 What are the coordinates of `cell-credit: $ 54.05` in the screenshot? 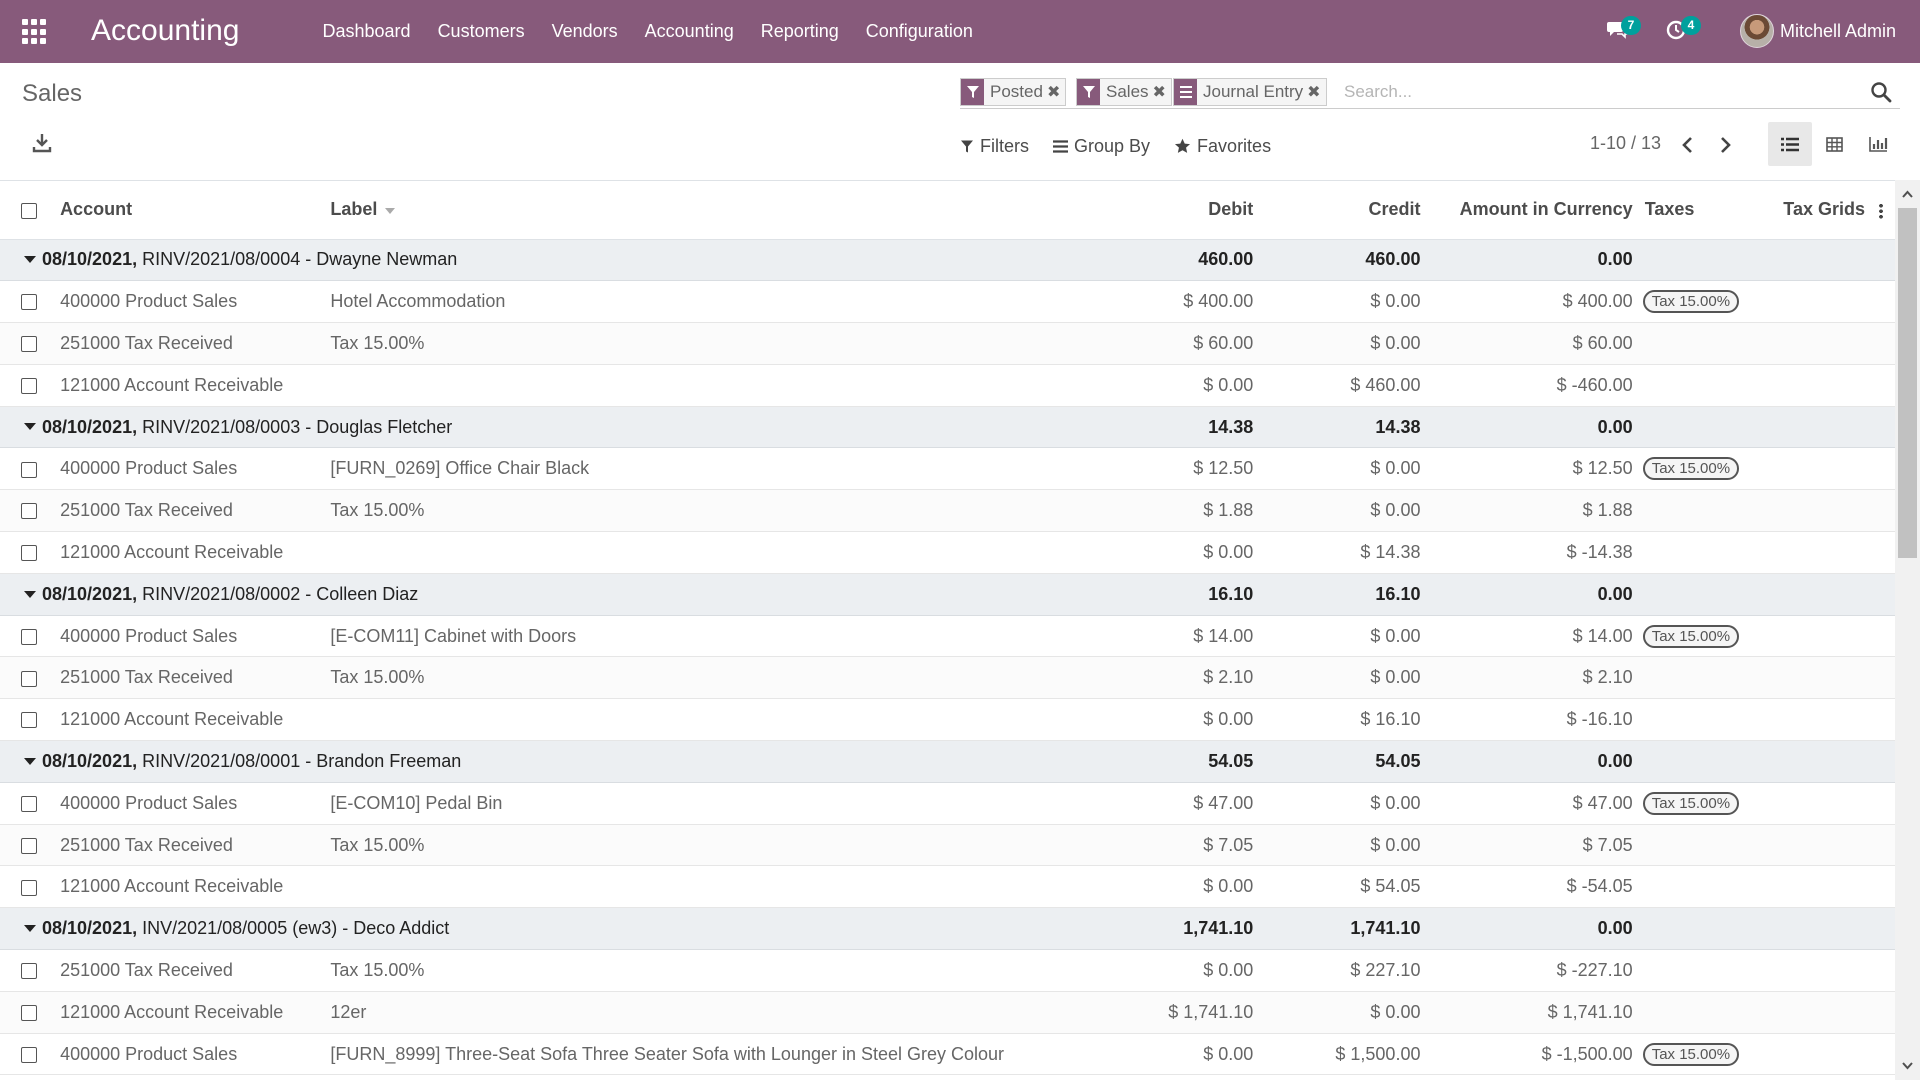 It's located at (1337, 887).